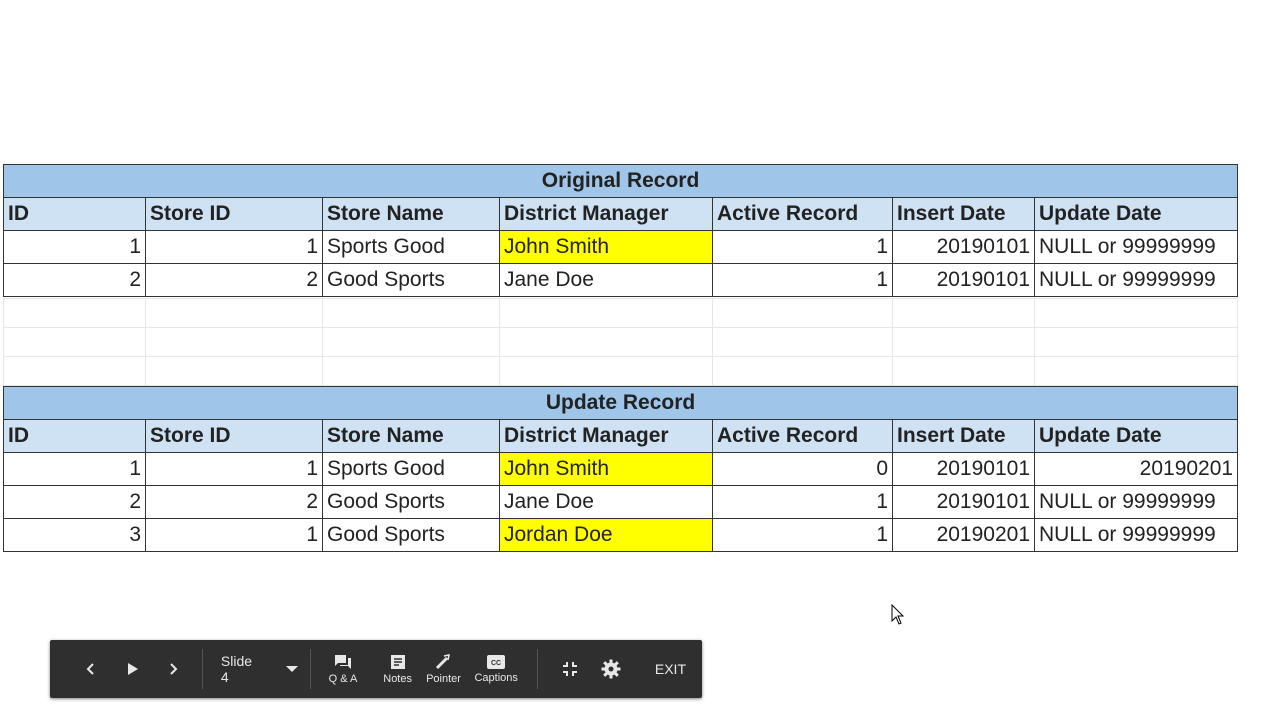 Image resolution: width=1280 pixels, height=720 pixels. Describe the element at coordinates (898, 614) in the screenshot. I see `mouse-cursor-icon` at that location.